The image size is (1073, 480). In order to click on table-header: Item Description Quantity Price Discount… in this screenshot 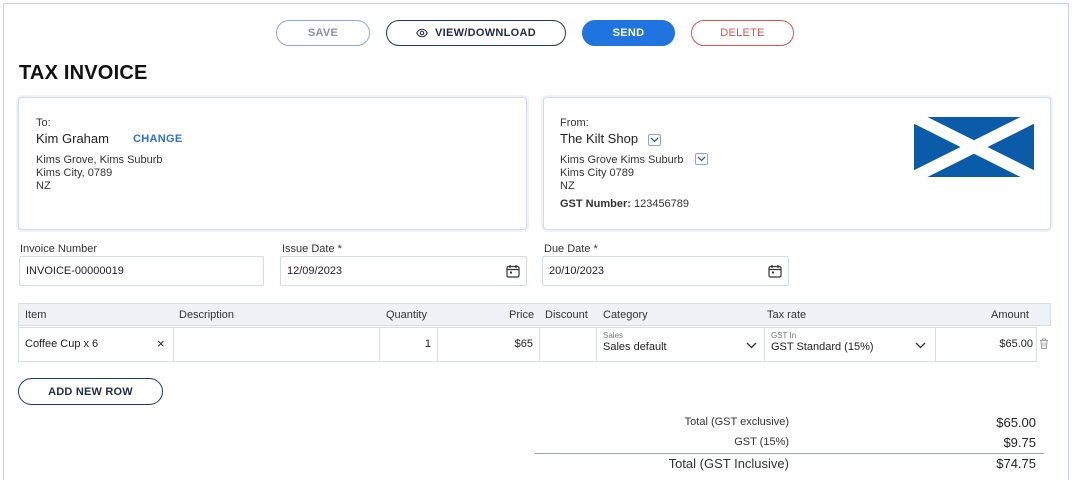, I will do `click(534, 314)`.